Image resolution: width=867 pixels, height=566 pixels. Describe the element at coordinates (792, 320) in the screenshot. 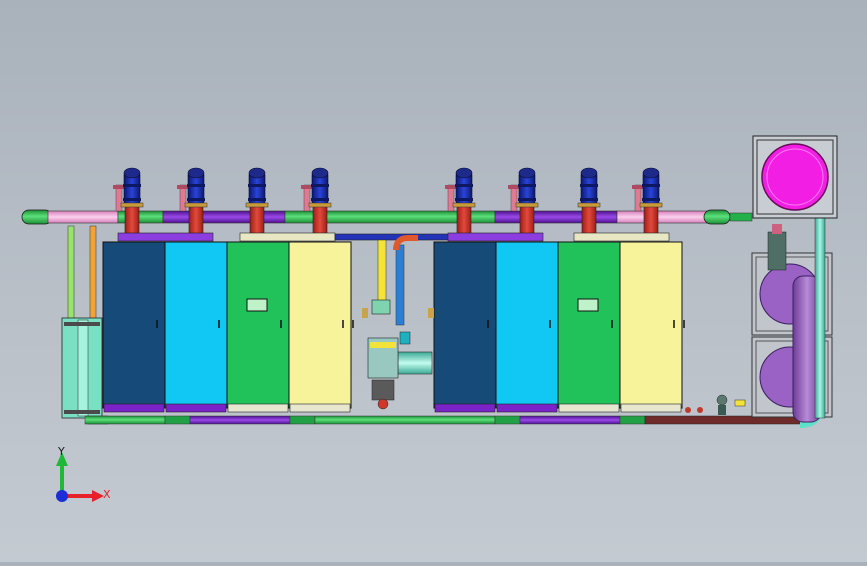

I see `expansion-tank-stack` at that location.